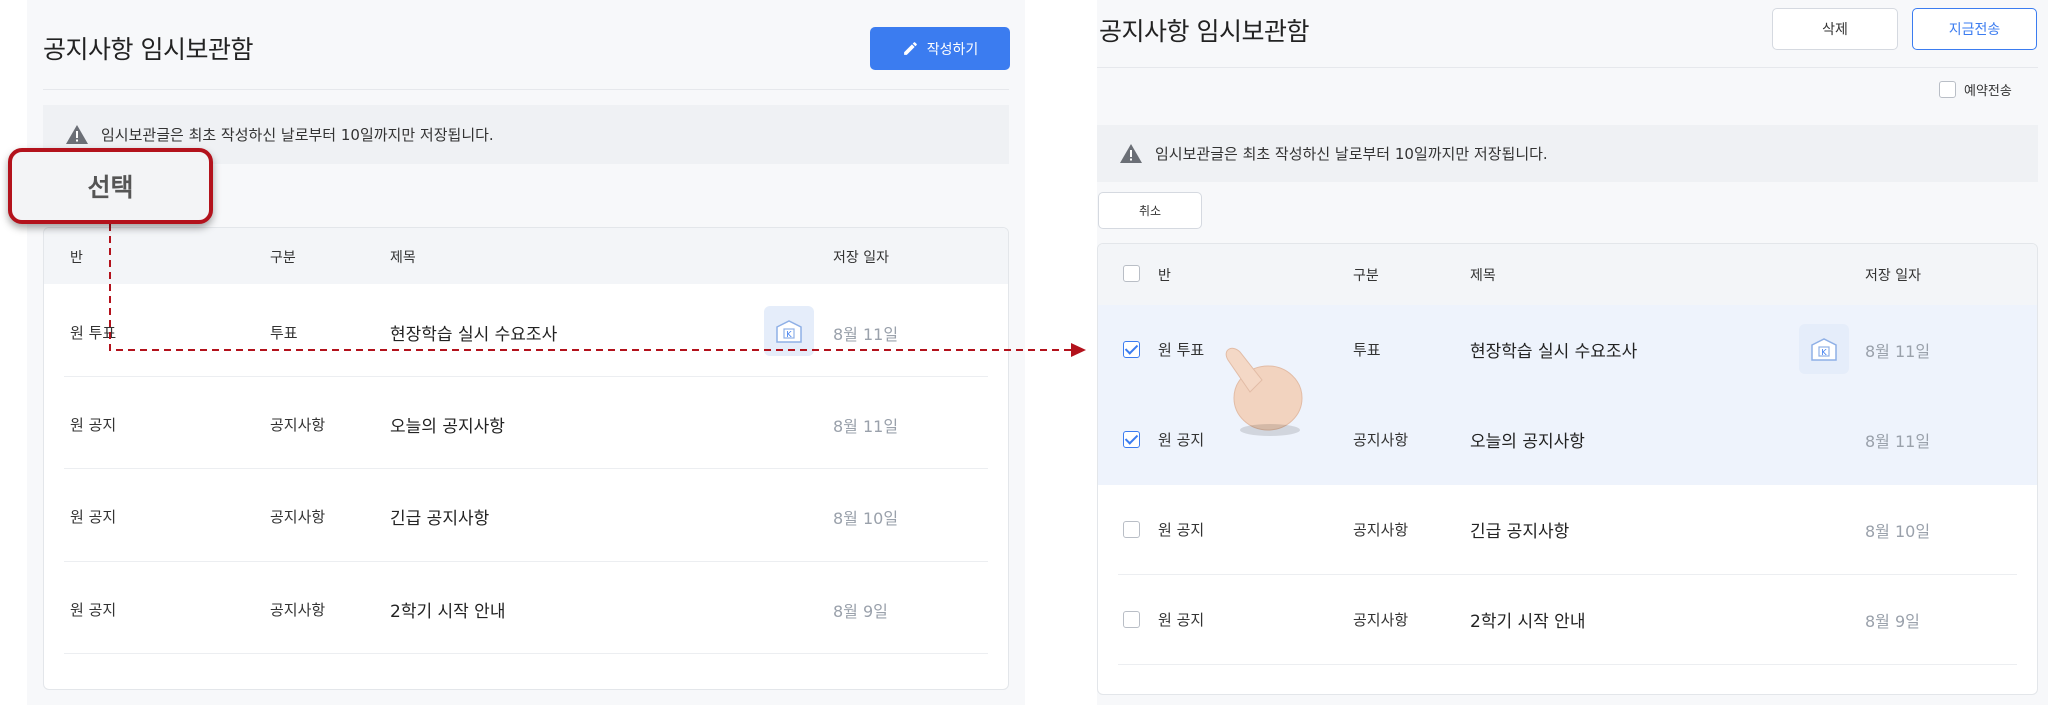 The width and height of the screenshot is (2048, 705). Describe the element at coordinates (1078, 350) in the screenshot. I see `arrow-head-icon` at that location.